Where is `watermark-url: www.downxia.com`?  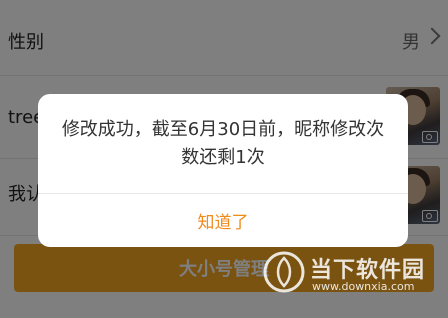
watermark-url: www.downxia.com is located at coordinates (363, 286).